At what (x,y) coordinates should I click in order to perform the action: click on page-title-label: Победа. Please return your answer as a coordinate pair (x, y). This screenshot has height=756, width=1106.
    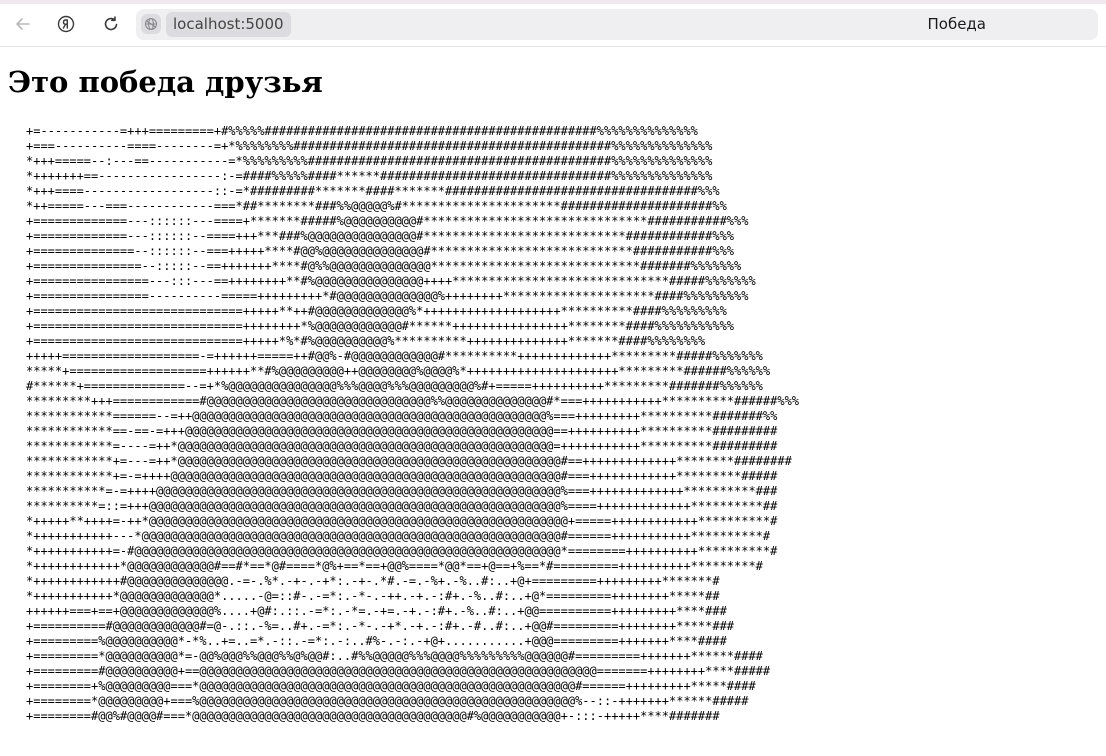
    Looking at the image, I should click on (957, 24).